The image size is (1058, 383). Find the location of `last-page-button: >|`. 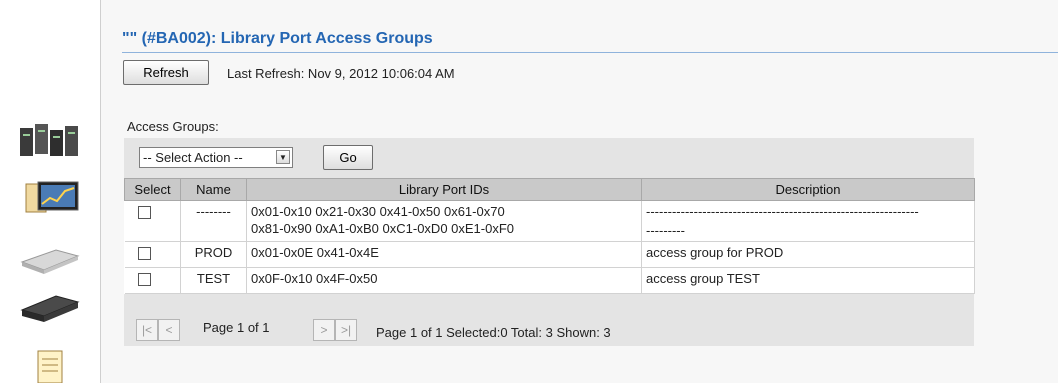

last-page-button: >| is located at coordinates (346, 330).